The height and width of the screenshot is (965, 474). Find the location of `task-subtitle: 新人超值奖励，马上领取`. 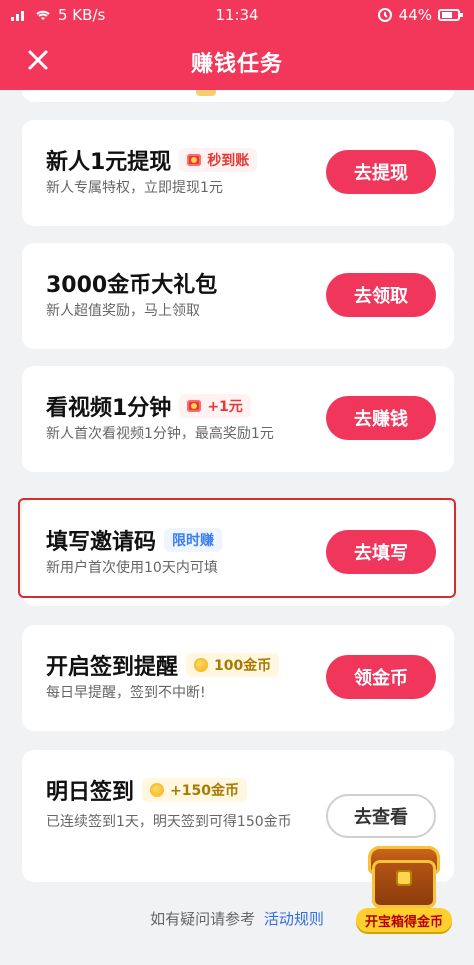

task-subtitle: 新人超值奖励，马上领取 is located at coordinates (123, 311).